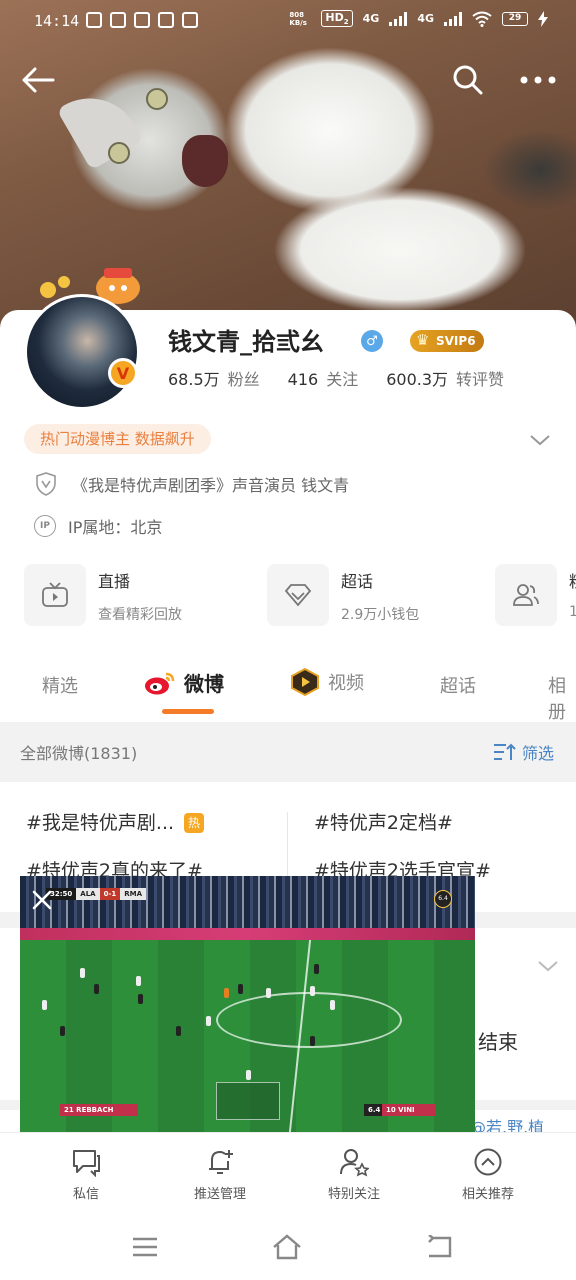 The width and height of the screenshot is (576, 1280). I want to click on close-icon, so click(42, 900).